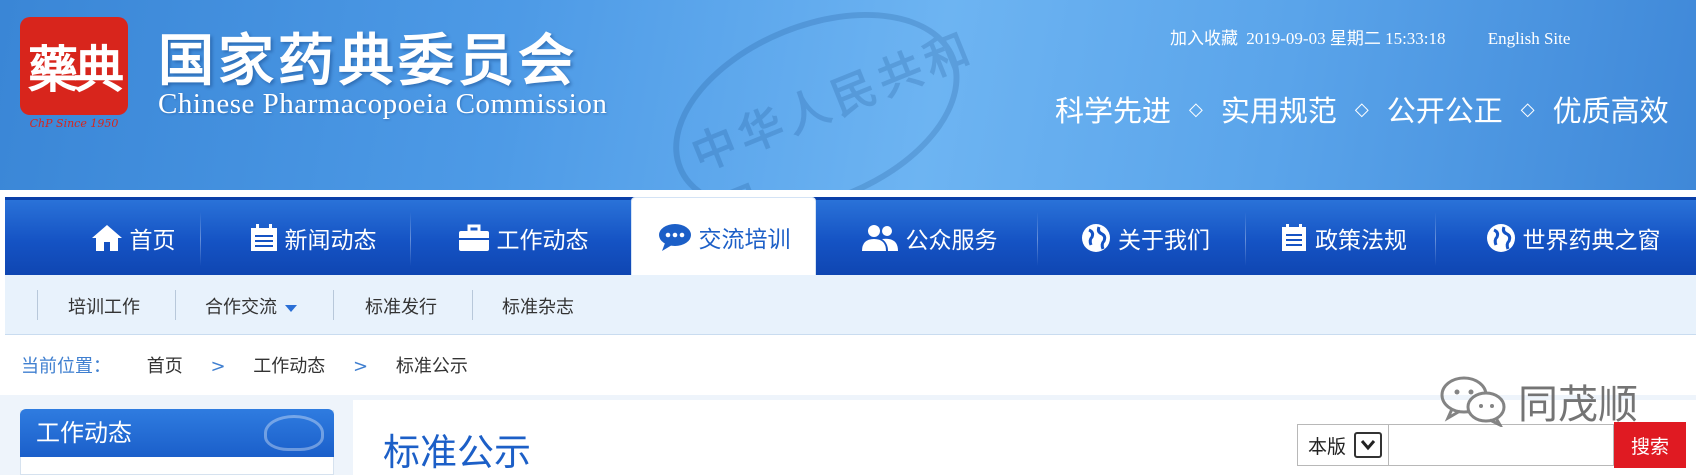 The width and height of the screenshot is (1696, 475). I want to click on logo-caption: ChP Since 1950, so click(74, 123).